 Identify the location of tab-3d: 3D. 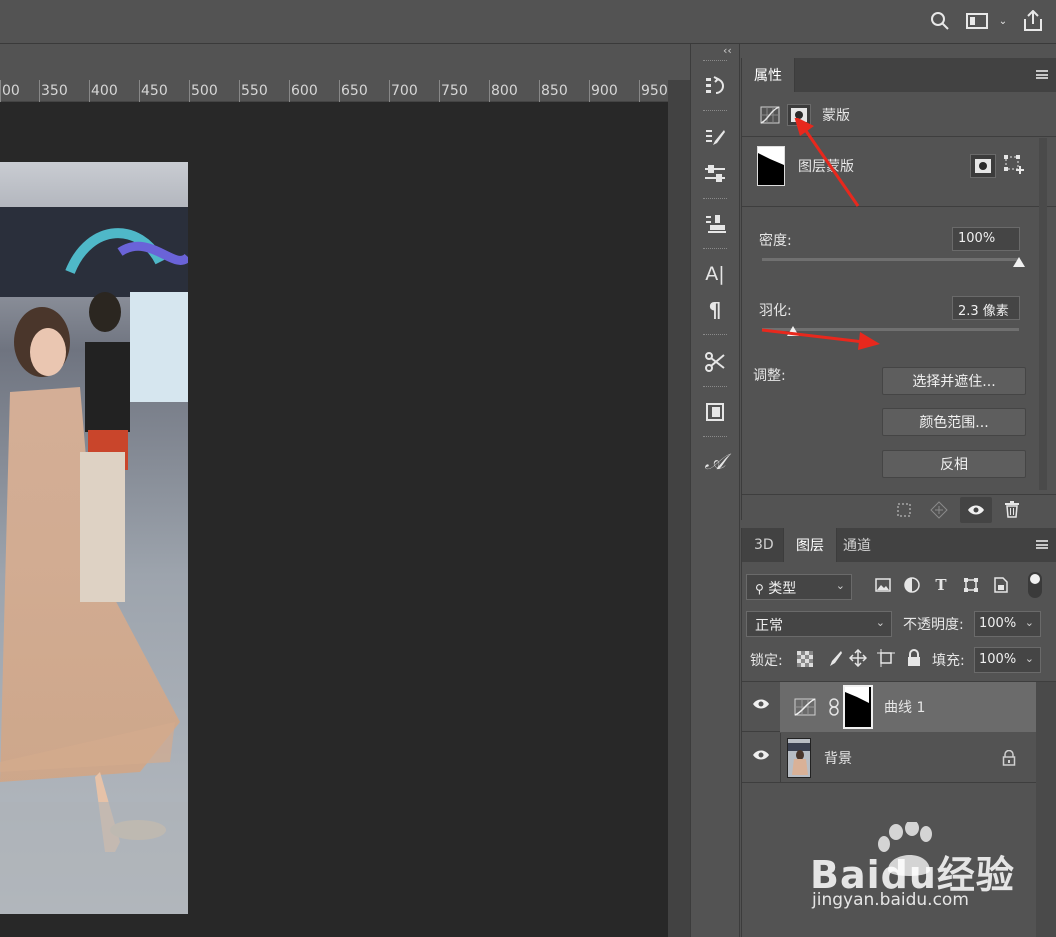
(764, 545).